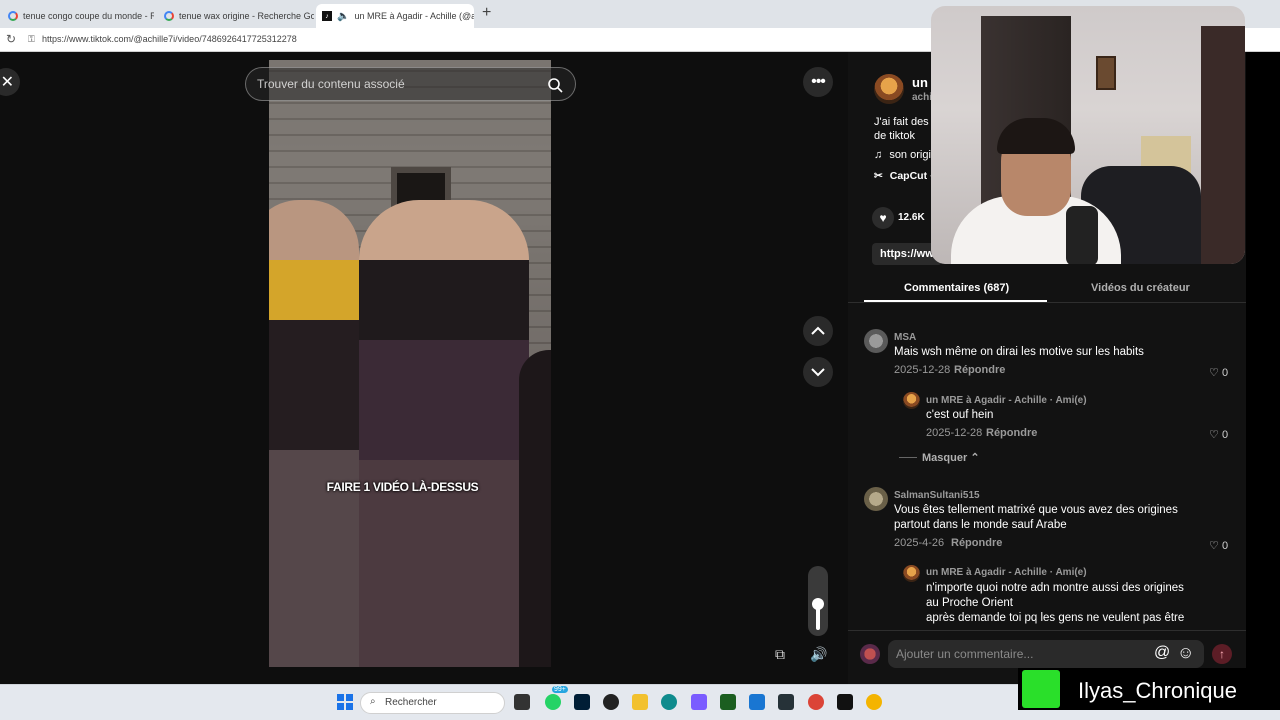 The height and width of the screenshot is (720, 1280). I want to click on tab-tiktok: ♪ 🔈 un MRE à Agadir - Achille (@a ✕, so click(395, 16).